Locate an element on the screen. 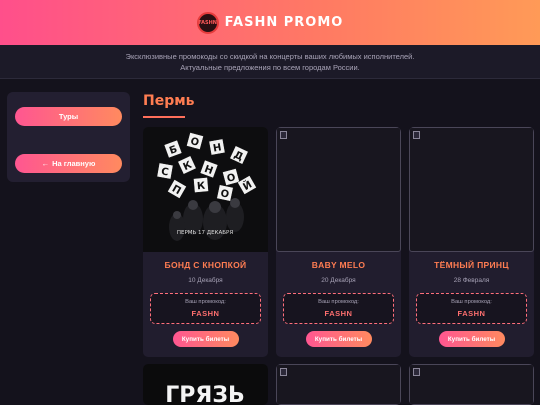  concert-date: 28 Февраля is located at coordinates (471, 280).